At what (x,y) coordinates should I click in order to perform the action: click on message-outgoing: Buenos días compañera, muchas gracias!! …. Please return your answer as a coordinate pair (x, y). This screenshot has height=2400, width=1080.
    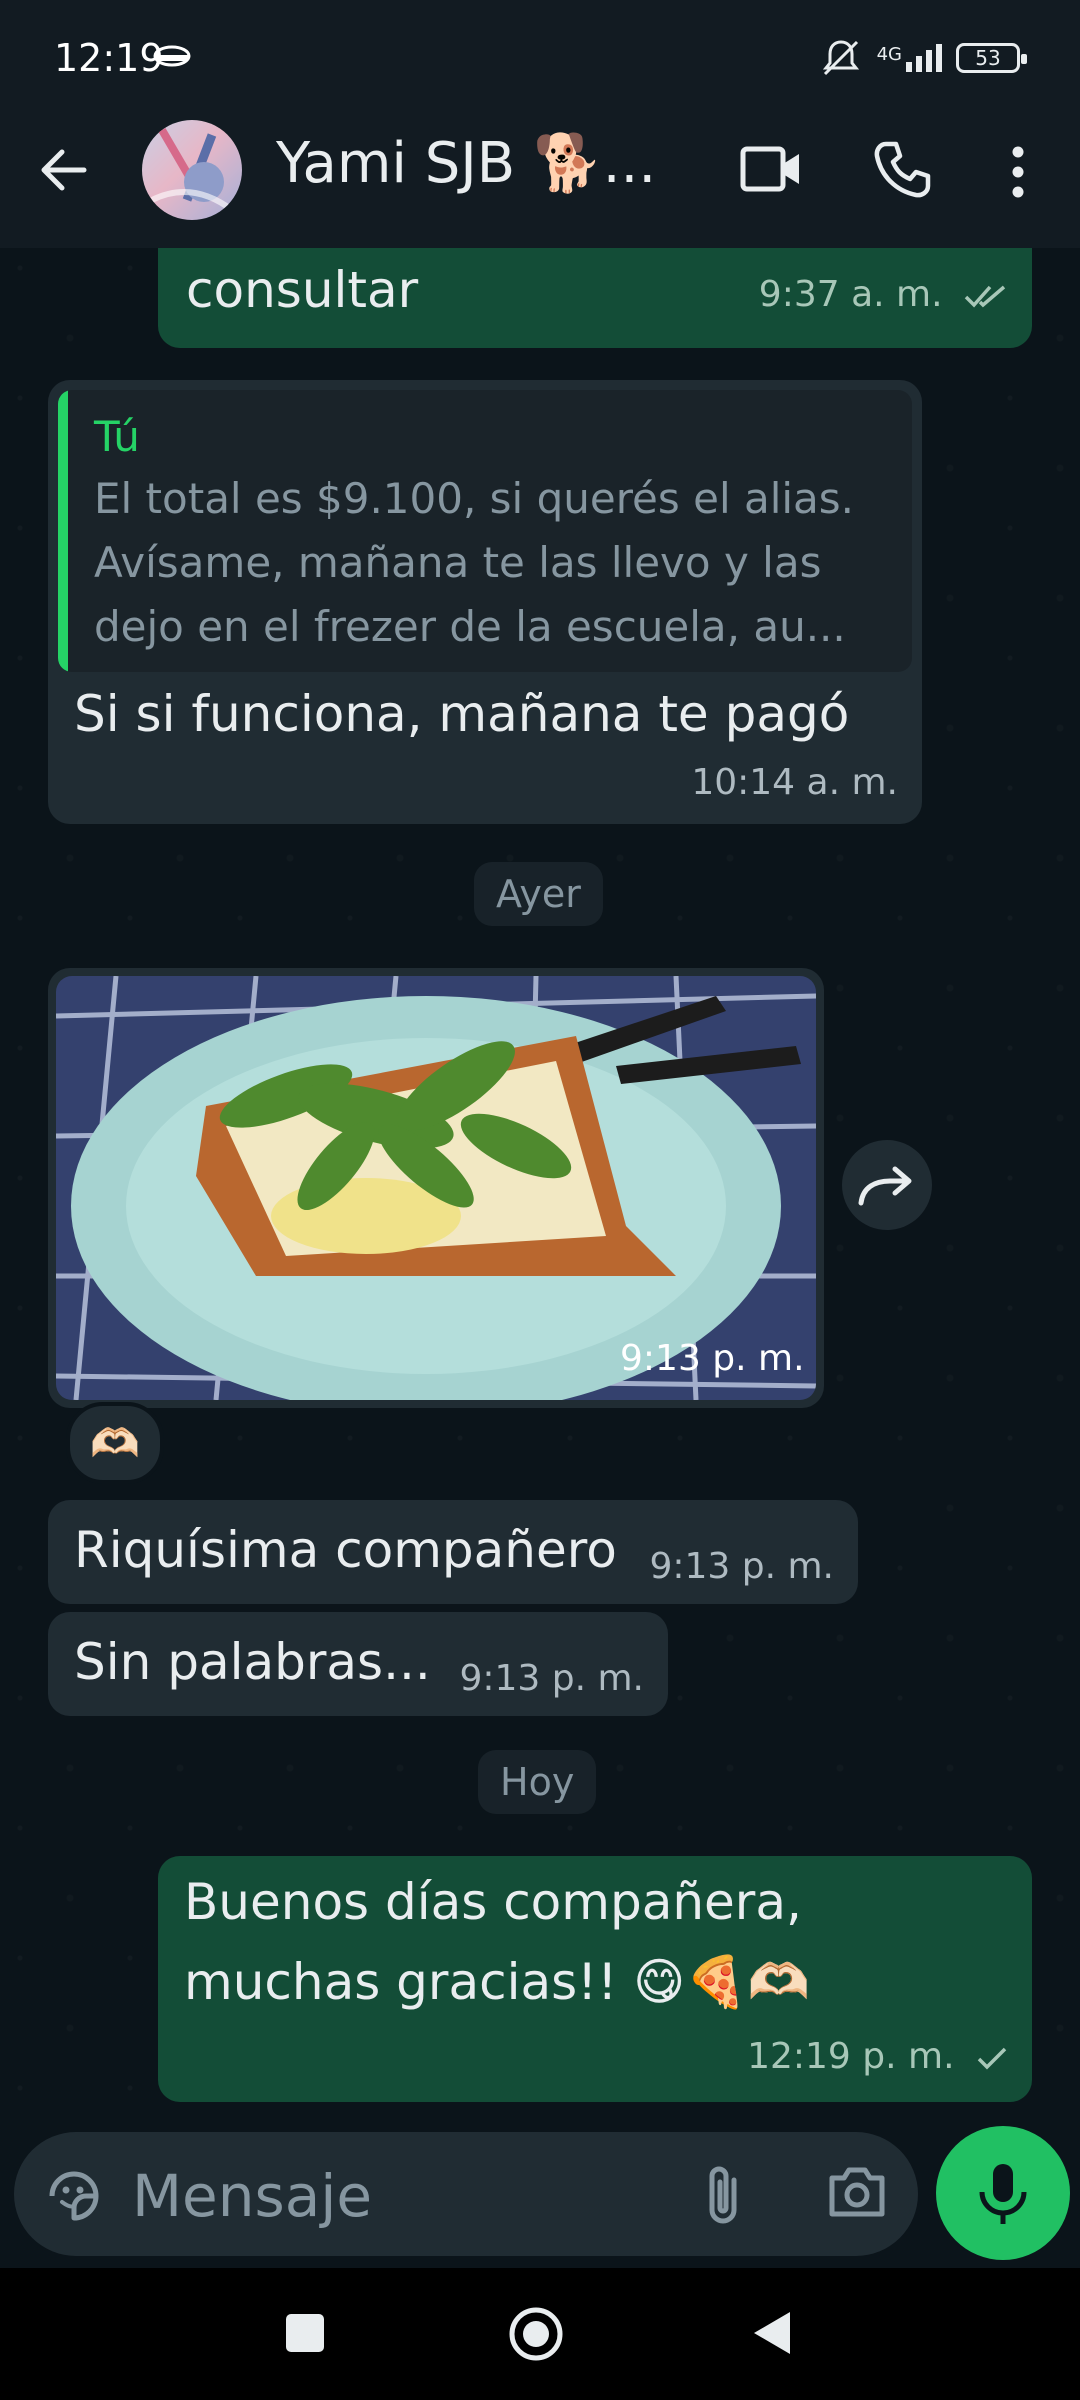
    Looking at the image, I should click on (595, 1979).